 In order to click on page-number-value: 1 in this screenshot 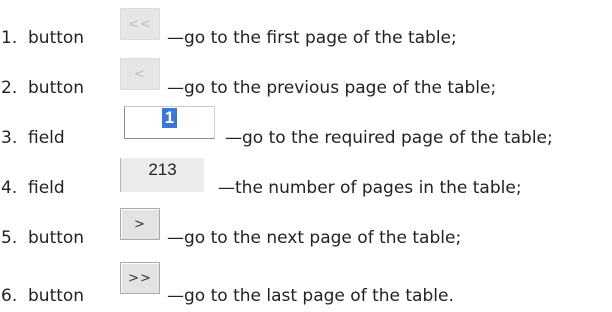, I will do `click(169, 118)`.